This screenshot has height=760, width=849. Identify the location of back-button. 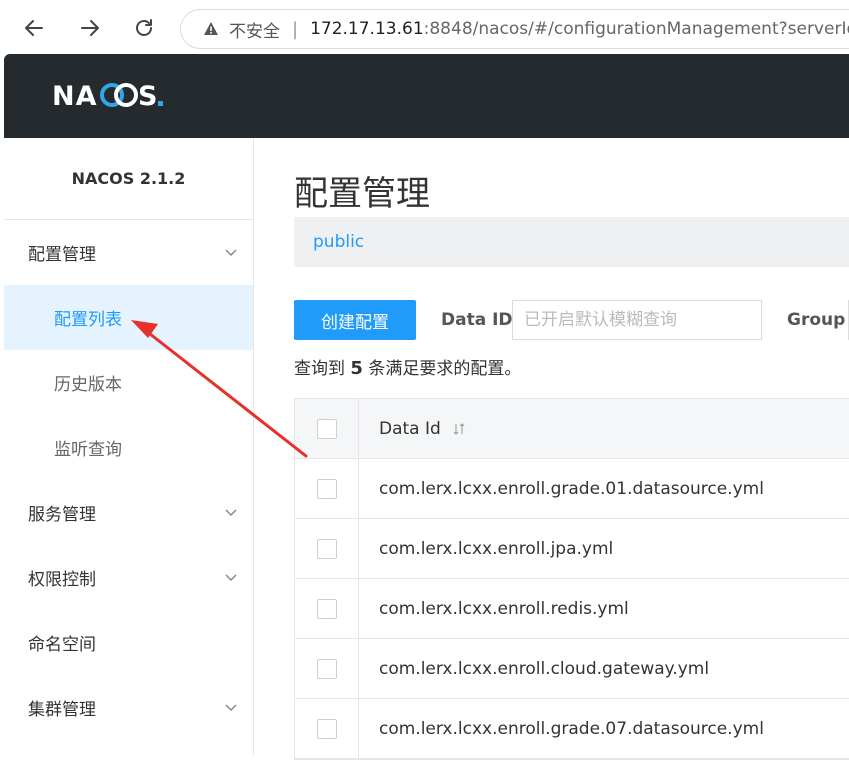
(34, 28).